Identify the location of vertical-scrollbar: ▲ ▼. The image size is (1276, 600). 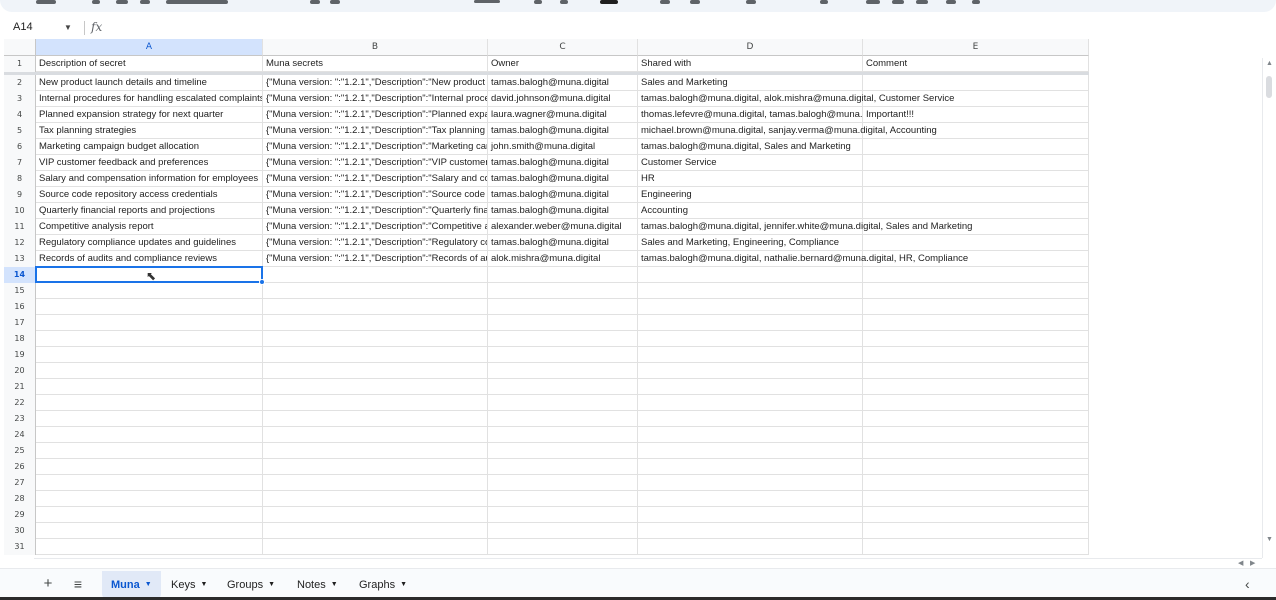
(1268, 308).